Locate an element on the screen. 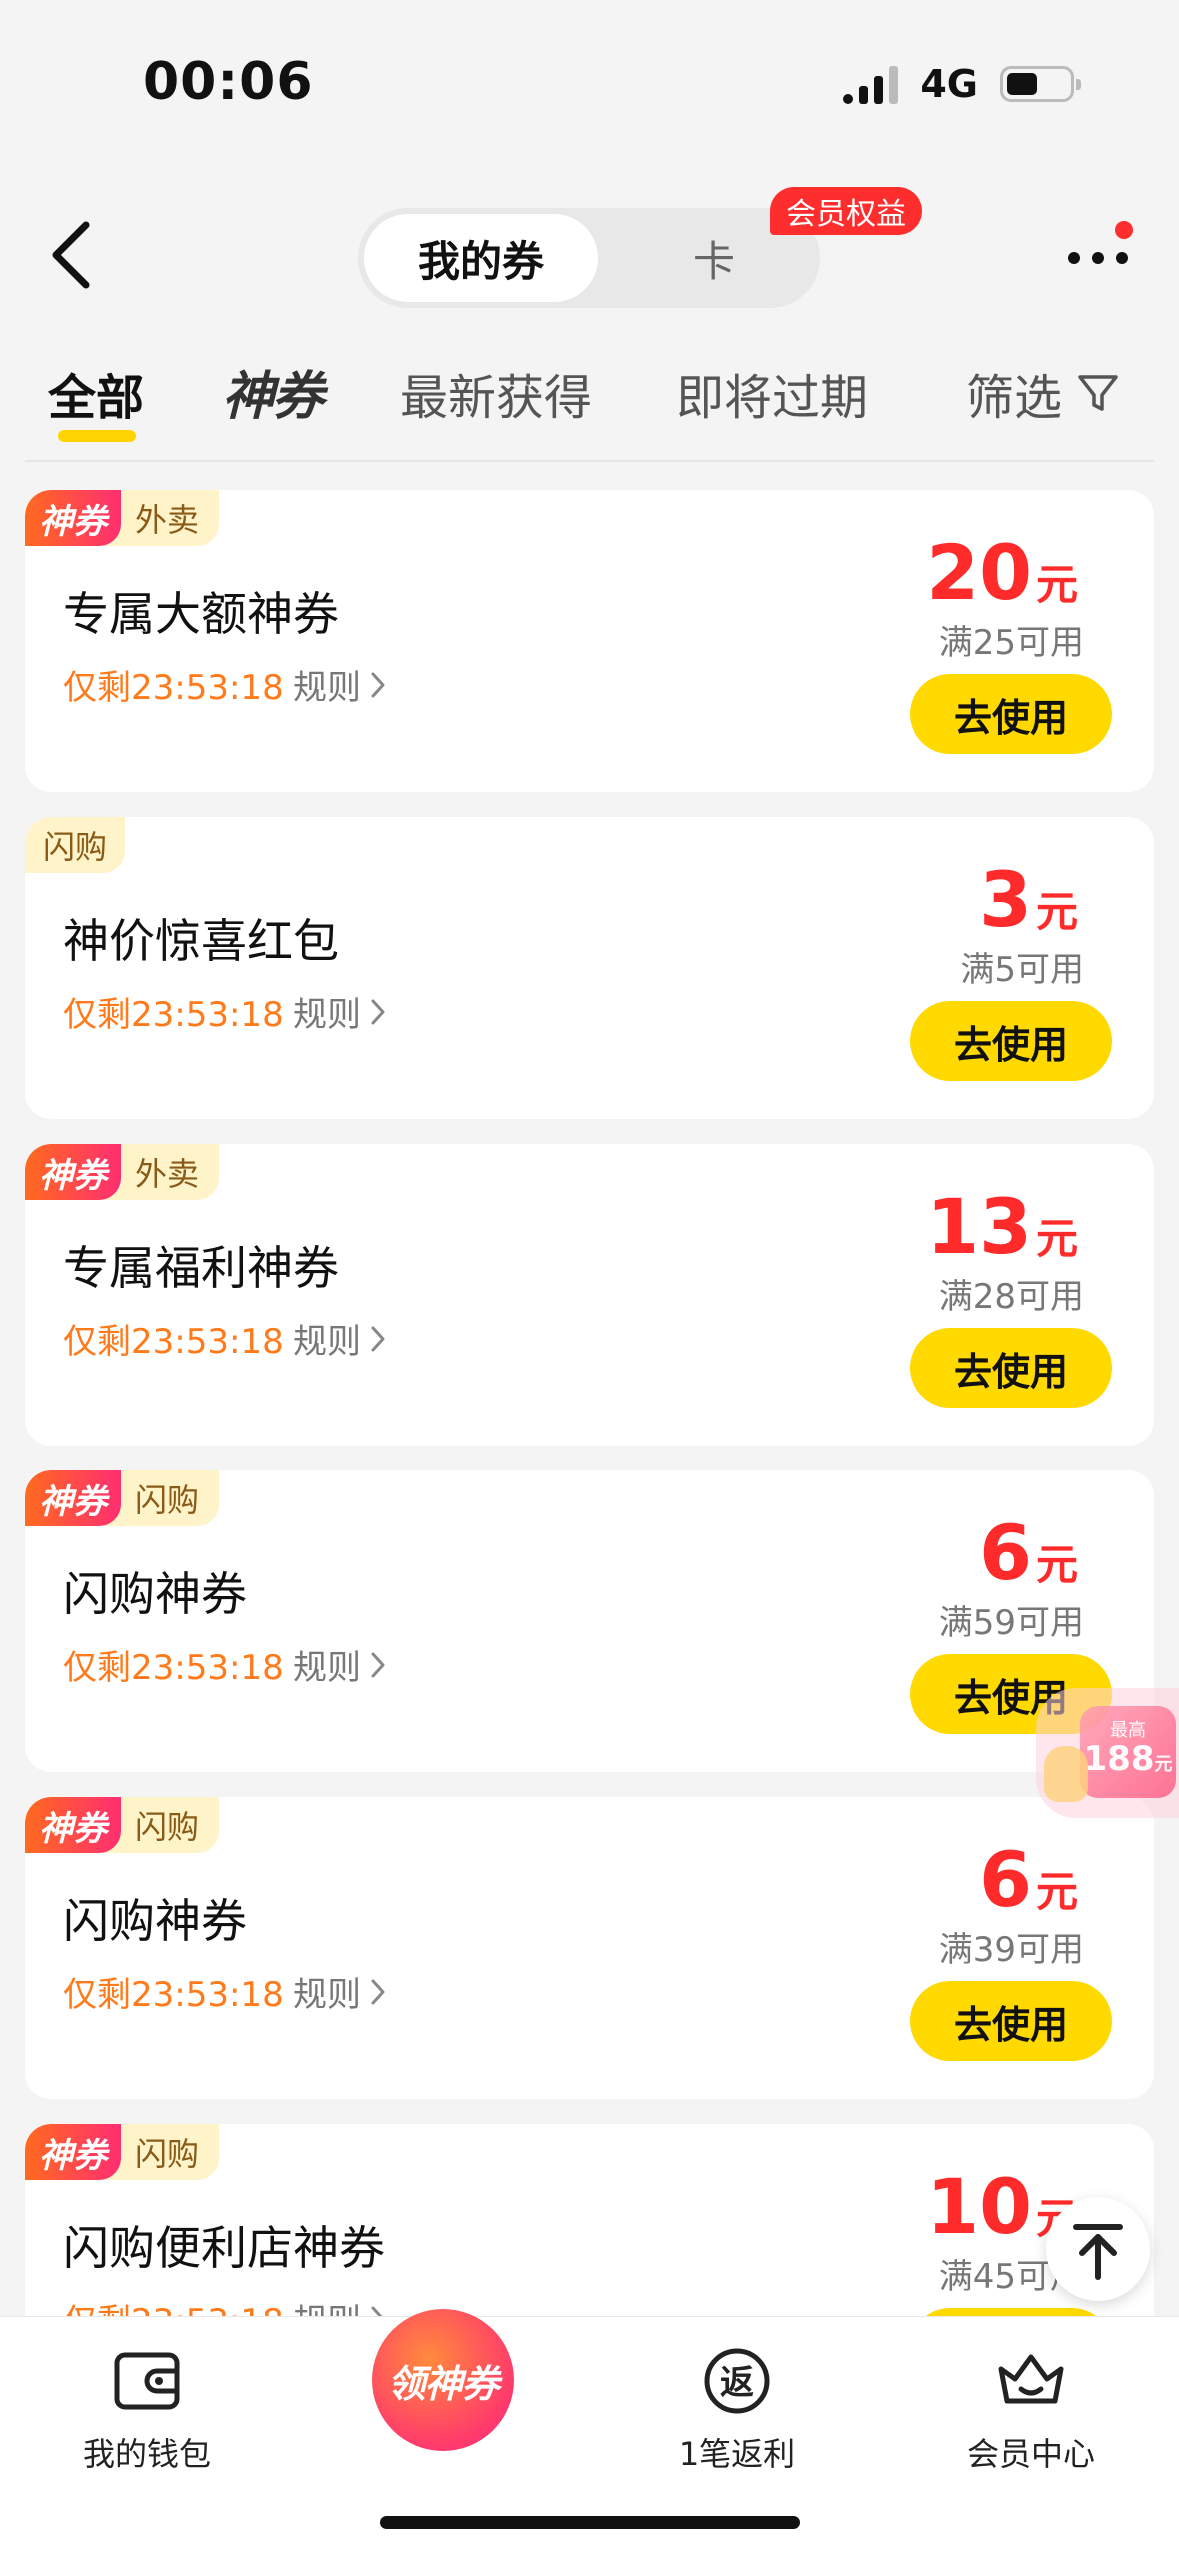 The image size is (1179, 2557). tab-my-coupons: 我的券 is located at coordinates (481, 258).